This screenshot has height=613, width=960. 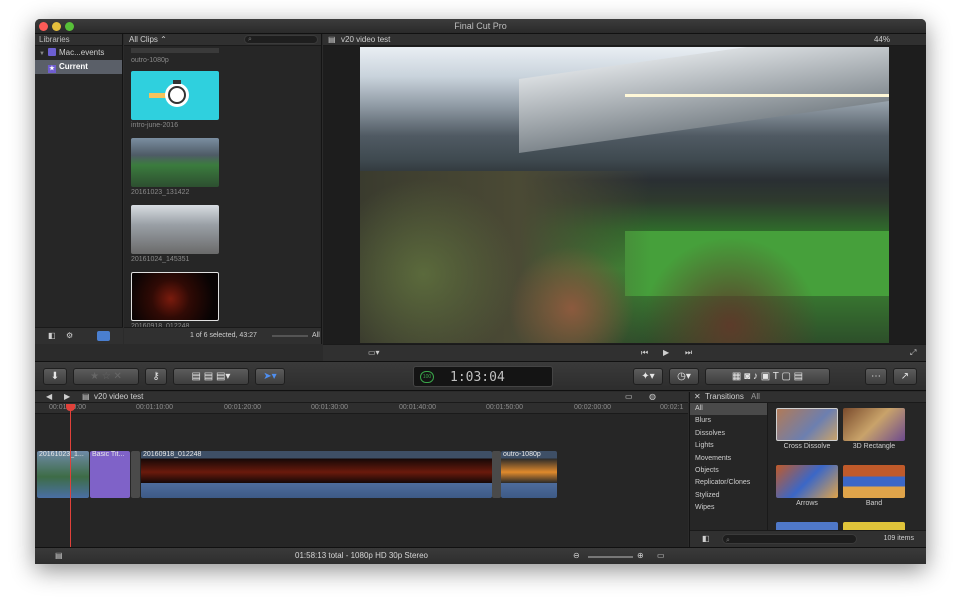 I want to click on timeline-project-name: v20 video test, so click(x=119, y=396).